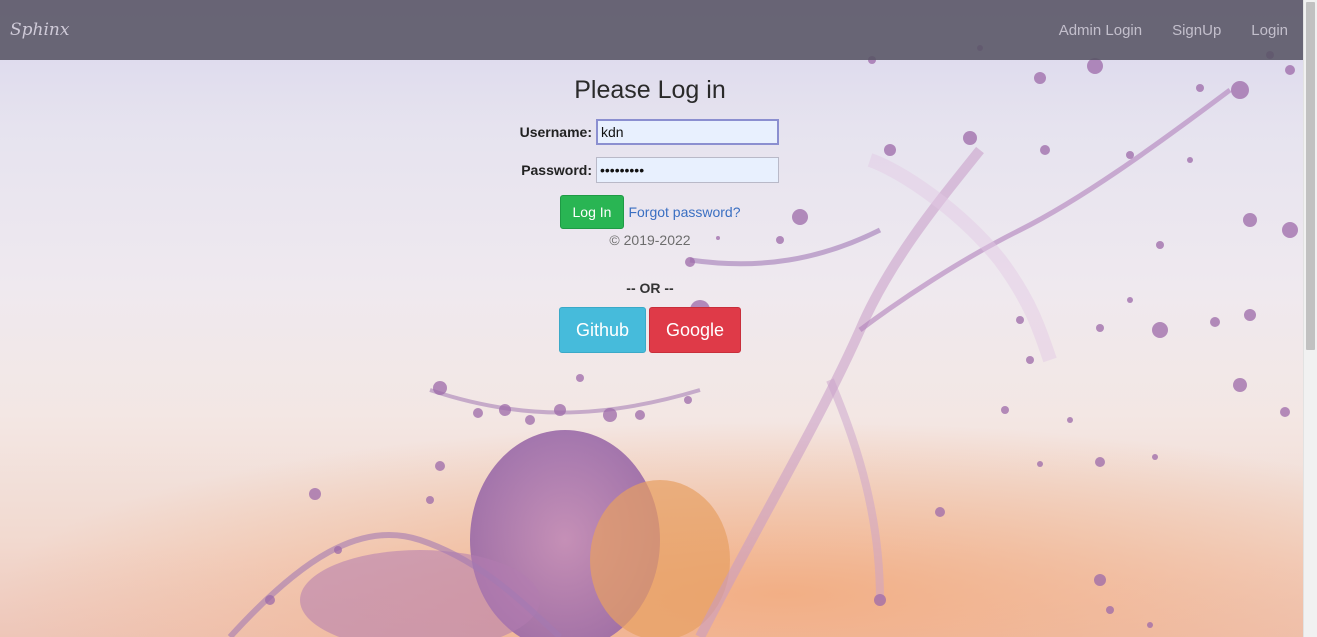 The width and height of the screenshot is (1317, 637). Describe the element at coordinates (652, 30) in the screenshot. I see `top-navbar: Sphinx Admin Login SignUp Login` at that location.